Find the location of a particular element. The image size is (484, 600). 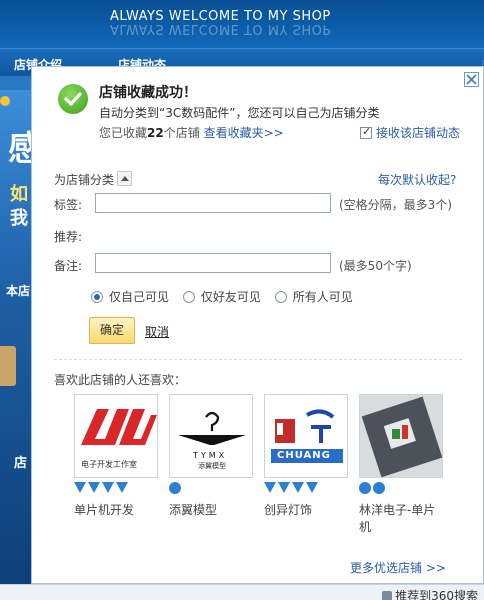

chuangyi-logo-image is located at coordinates (307, 436).